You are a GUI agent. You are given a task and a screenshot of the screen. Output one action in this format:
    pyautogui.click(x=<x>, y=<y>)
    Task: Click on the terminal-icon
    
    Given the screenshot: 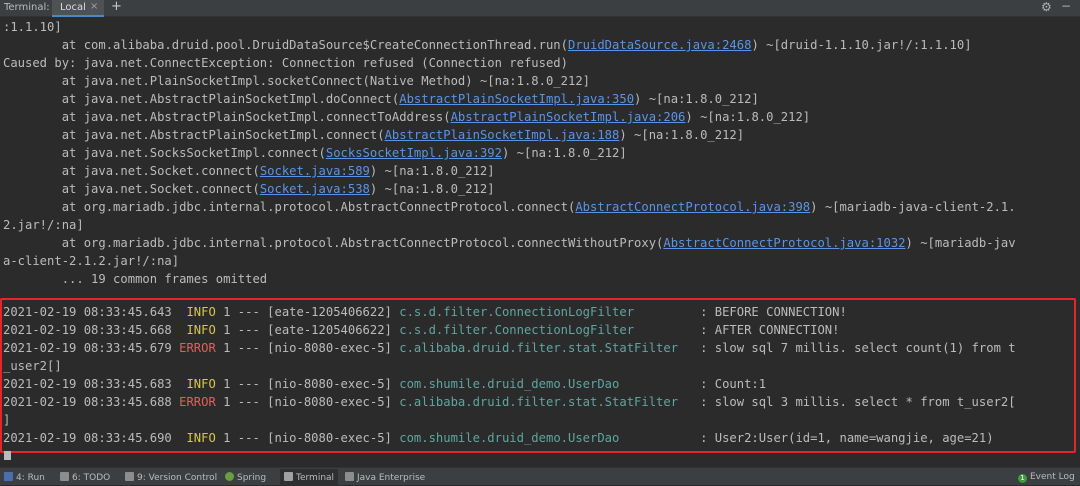 What is the action you would take?
    pyautogui.click(x=288, y=476)
    